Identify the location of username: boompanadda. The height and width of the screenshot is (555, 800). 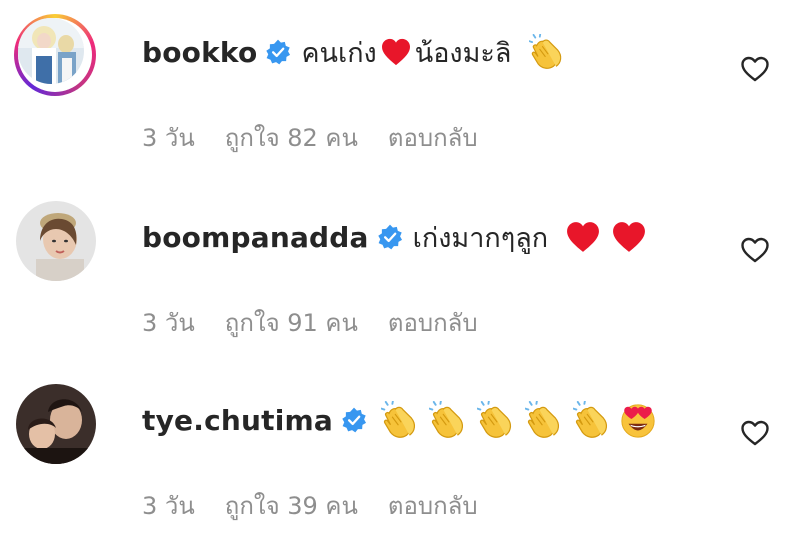
(255, 237).